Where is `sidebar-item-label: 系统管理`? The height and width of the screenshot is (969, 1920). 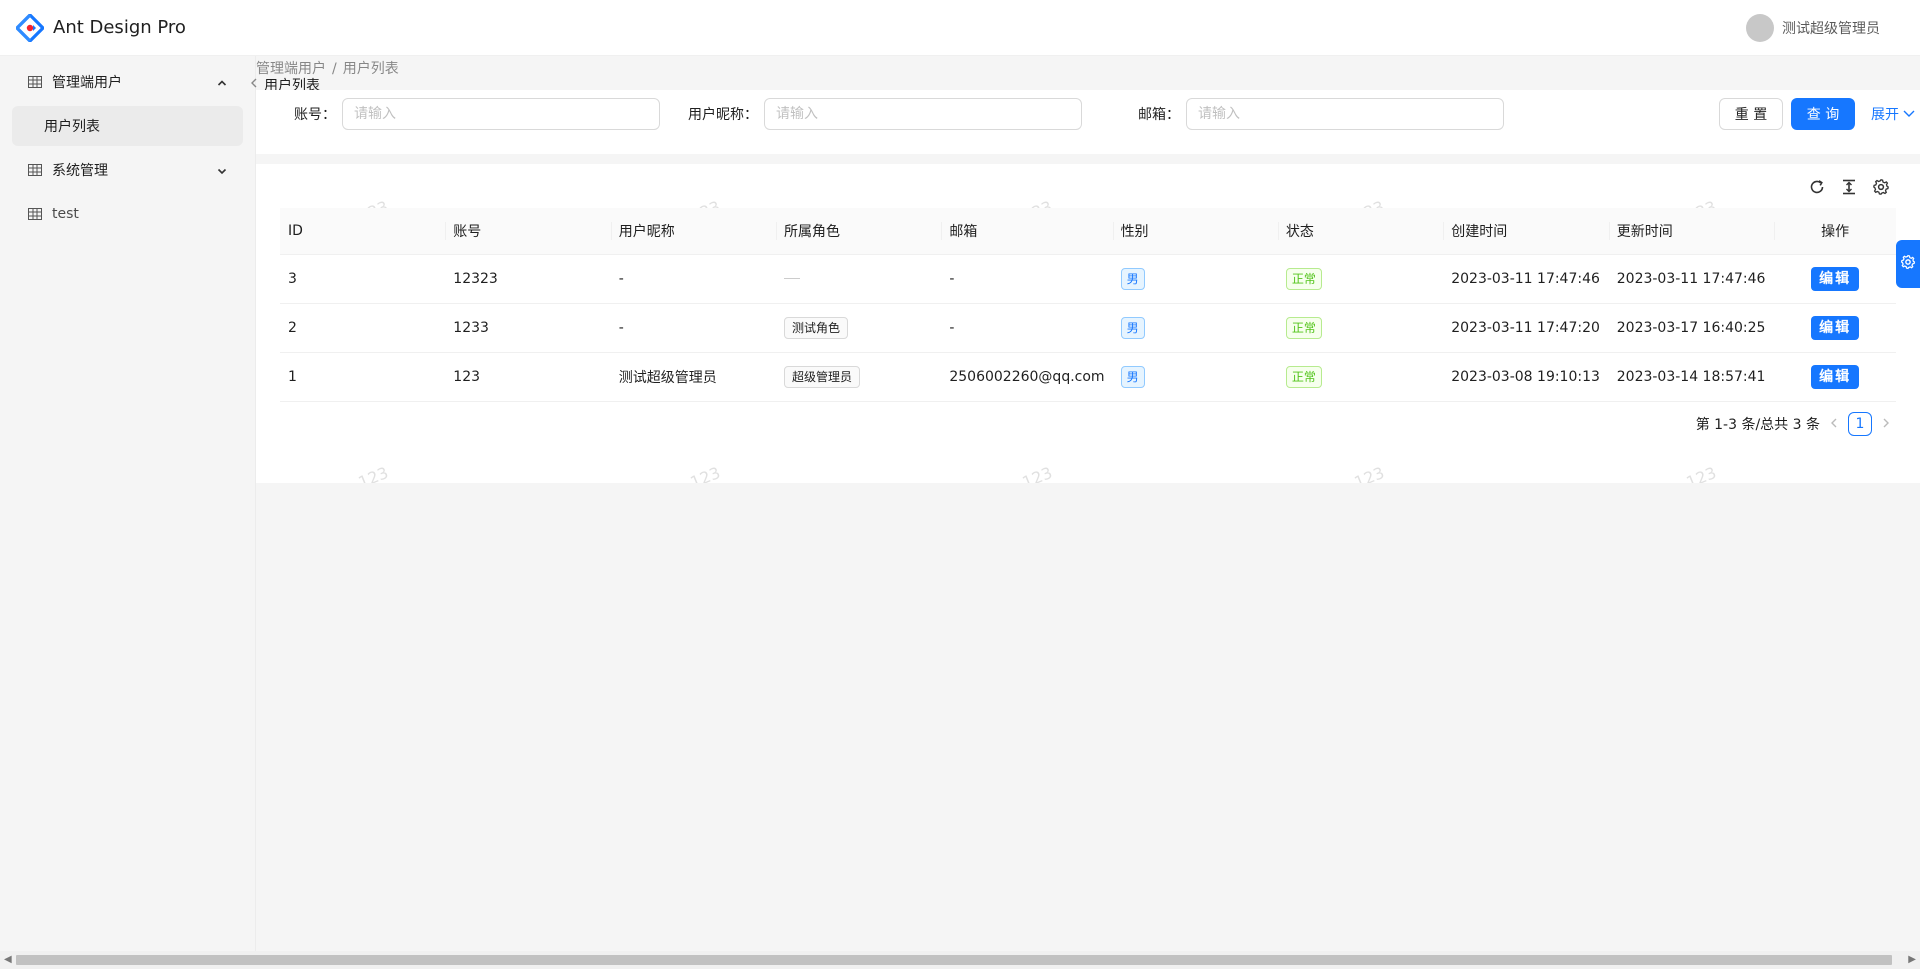
sidebar-item-label: 系统管理 is located at coordinates (80, 171).